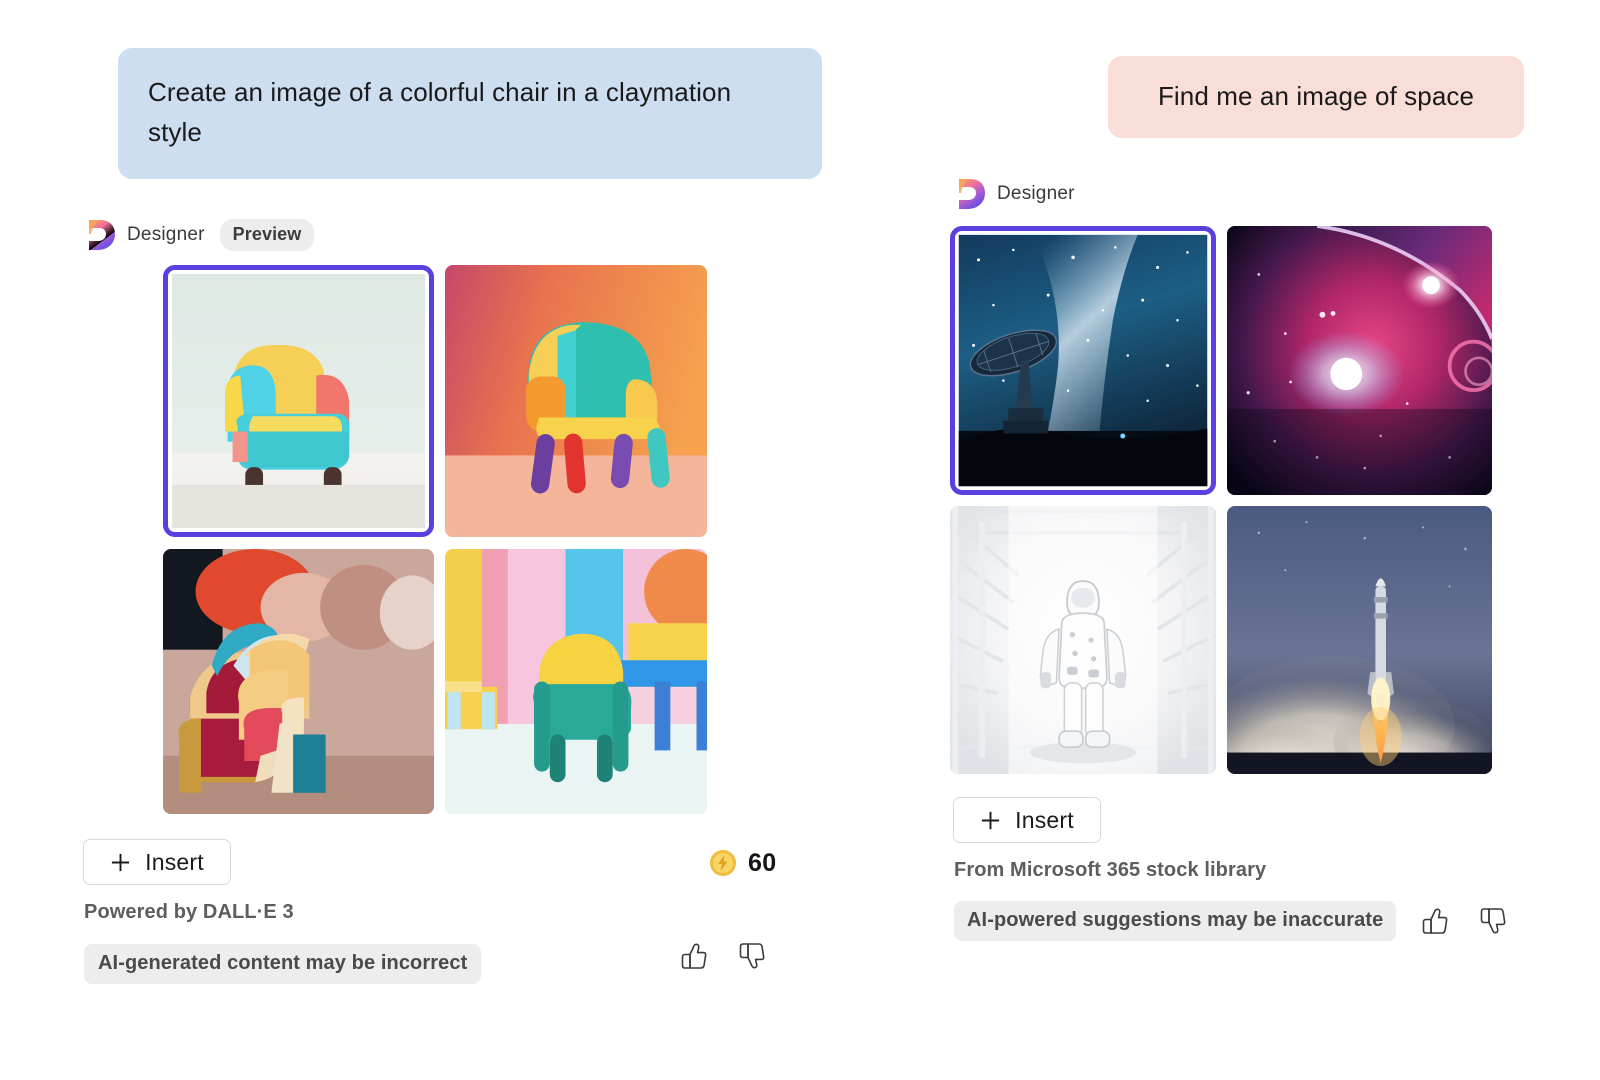 The image size is (1600, 1080). Describe the element at coordinates (1175, 921) in the screenshot. I see `ai-disclaimer-right: AI-powered suggestions may be inaccurate` at that location.